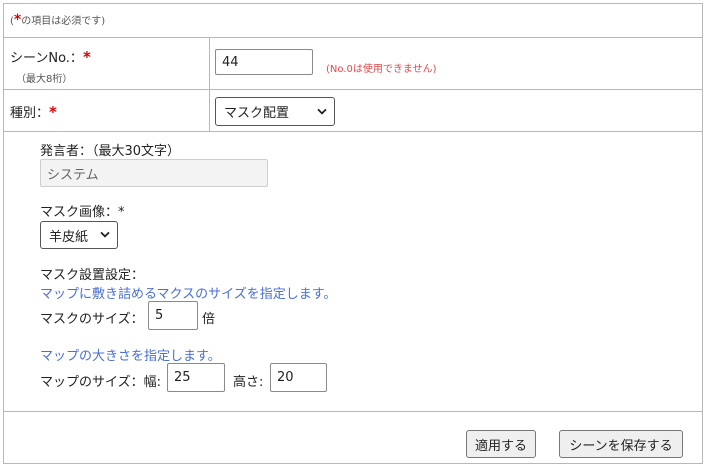 This screenshot has width=708, height=469. What do you see at coordinates (209, 85) in the screenshot?
I see `column-divider` at bounding box center [209, 85].